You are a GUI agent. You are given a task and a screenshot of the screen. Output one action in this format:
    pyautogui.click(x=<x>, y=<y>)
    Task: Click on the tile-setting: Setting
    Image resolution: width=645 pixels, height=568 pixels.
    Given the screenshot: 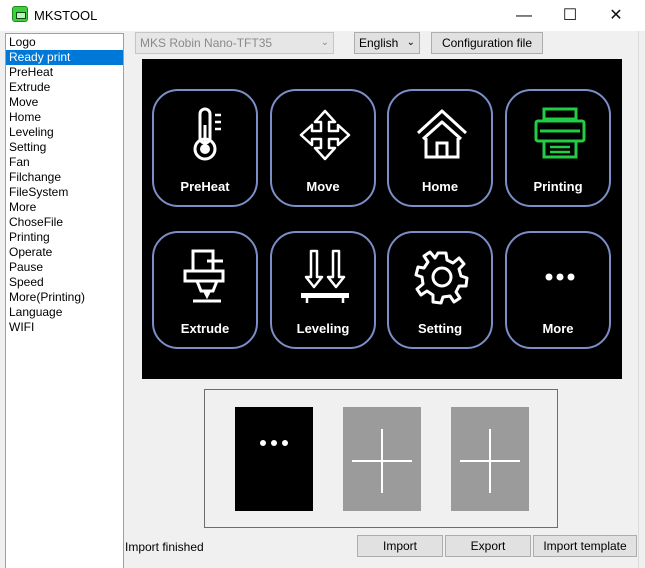 What is the action you would take?
    pyautogui.click(x=440, y=290)
    